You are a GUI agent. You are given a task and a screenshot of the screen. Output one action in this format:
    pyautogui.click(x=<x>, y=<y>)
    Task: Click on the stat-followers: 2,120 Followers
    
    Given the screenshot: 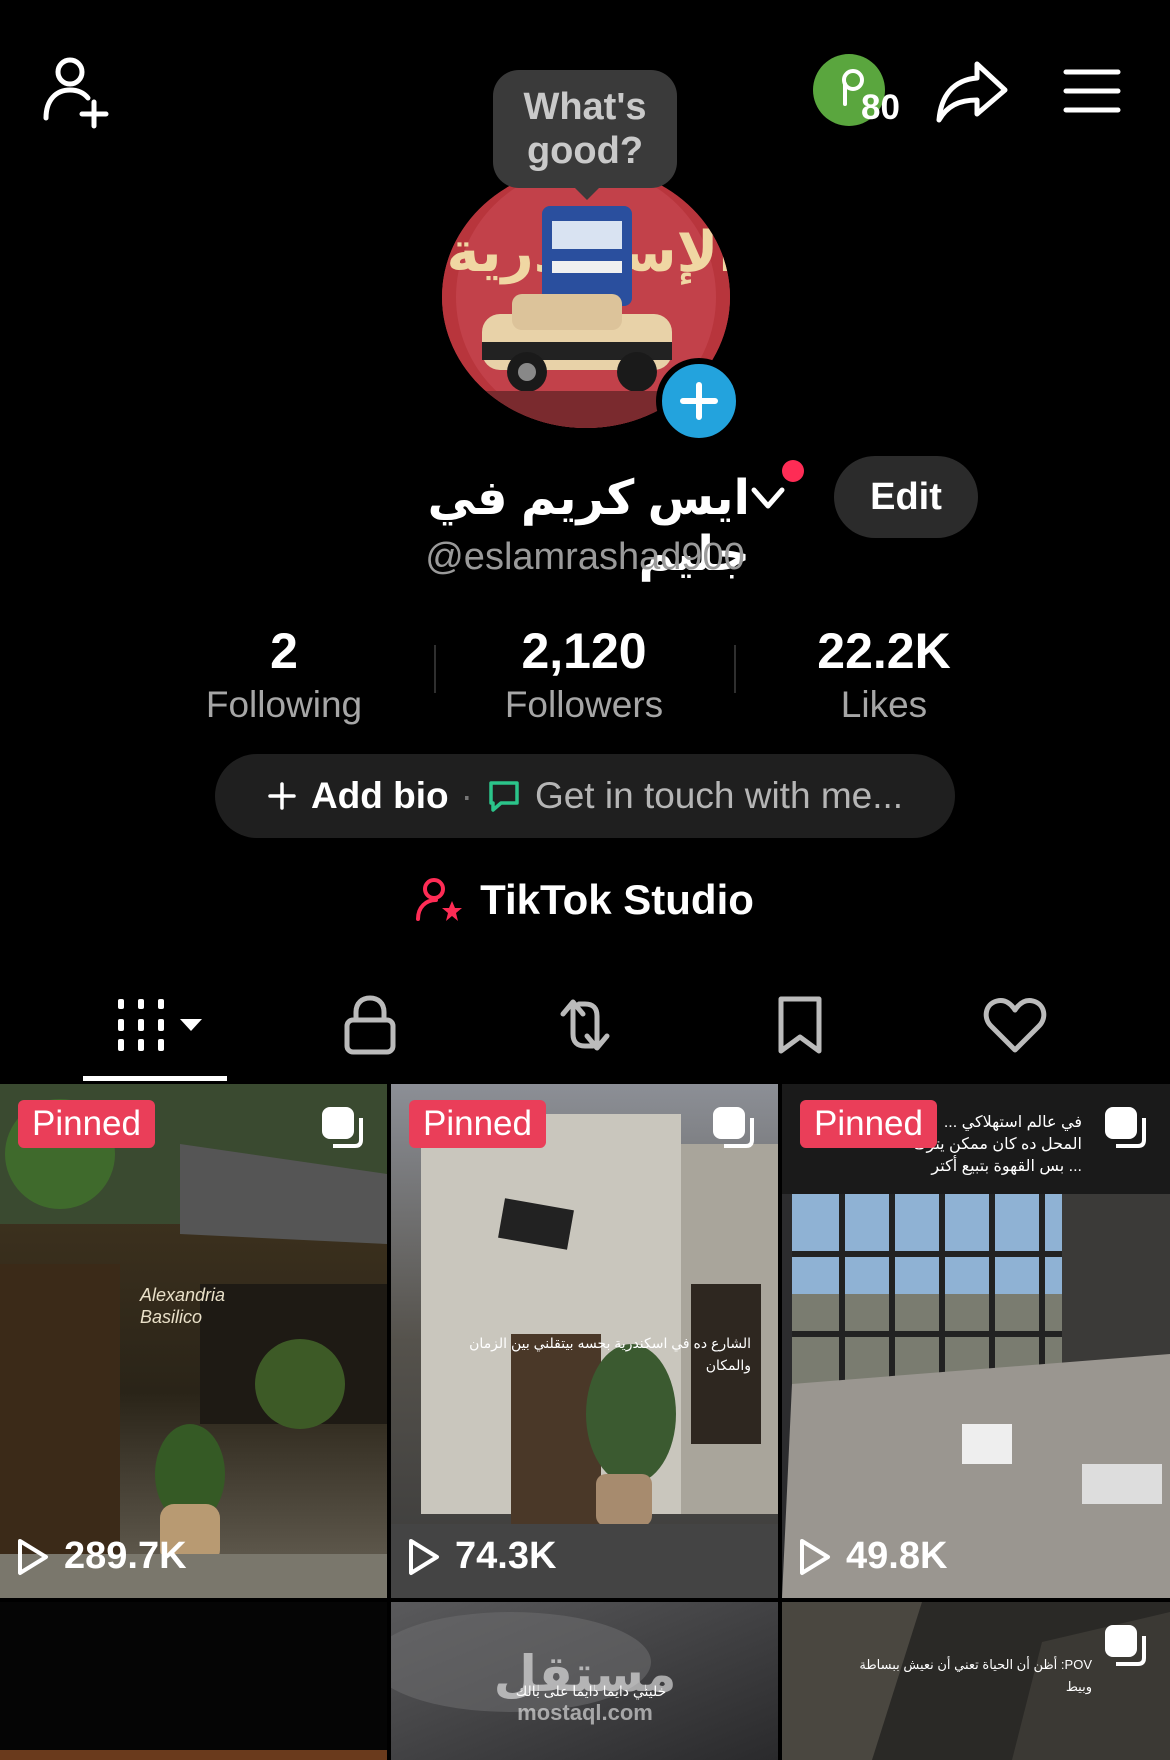 What is the action you would take?
    pyautogui.click(x=584, y=674)
    